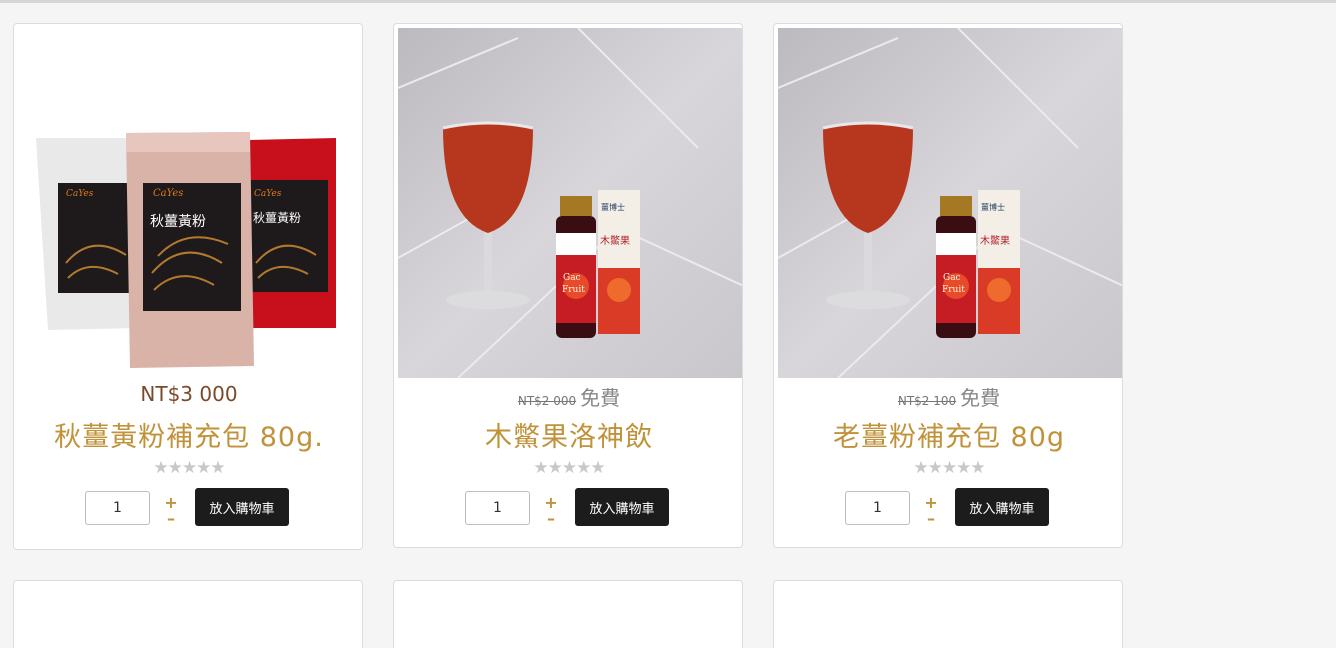 The image size is (1336, 648). Describe the element at coordinates (927, 401) in the screenshot. I see `original-price: NT$2 100` at that location.